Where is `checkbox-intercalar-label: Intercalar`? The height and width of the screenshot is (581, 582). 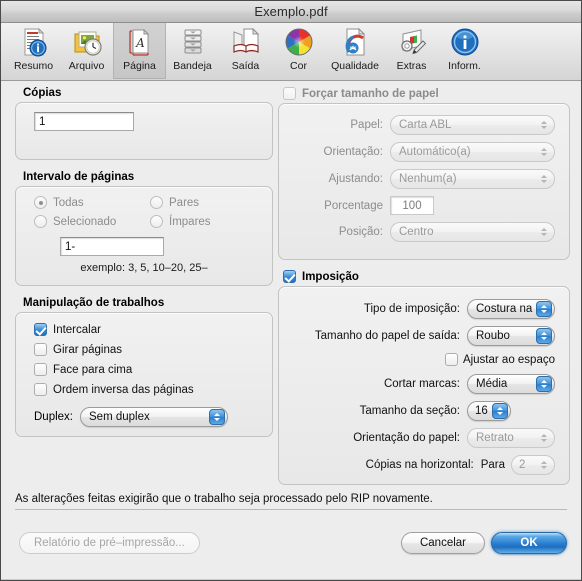
checkbox-intercalar-label: Intercalar is located at coordinates (77, 329).